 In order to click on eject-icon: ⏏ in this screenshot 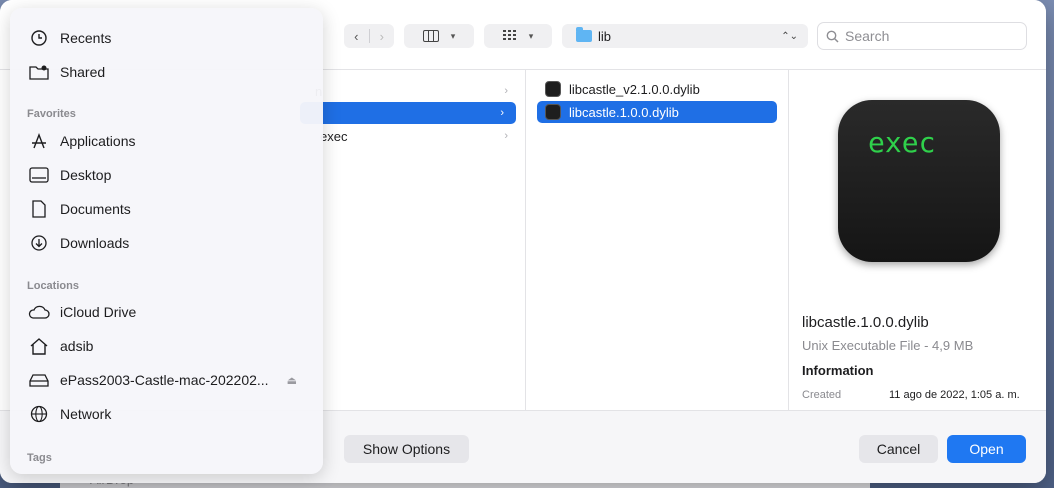, I will do `click(292, 380)`.